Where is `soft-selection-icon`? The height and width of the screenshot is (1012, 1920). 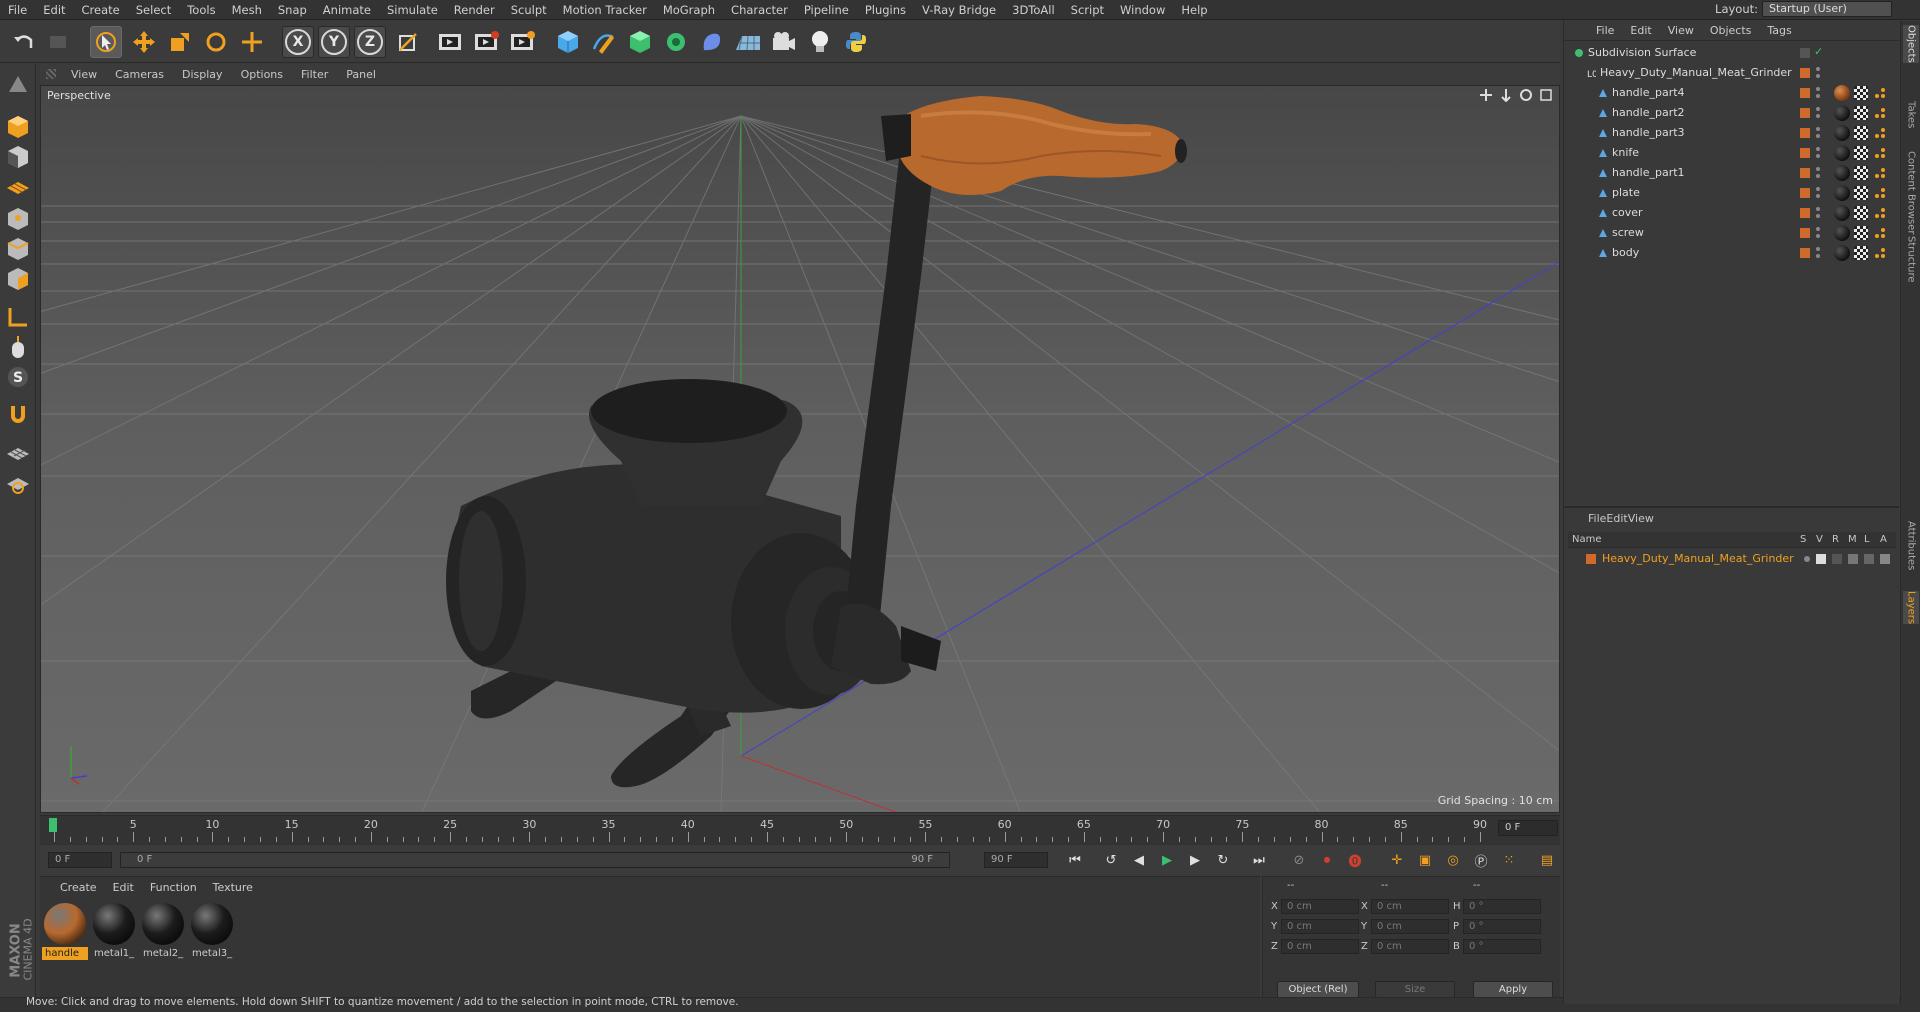 soft-selection-icon is located at coordinates (18, 483).